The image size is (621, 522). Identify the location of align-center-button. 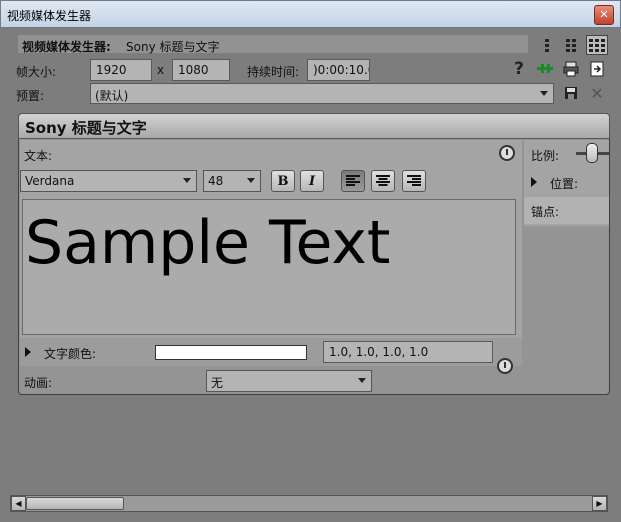
(383, 181).